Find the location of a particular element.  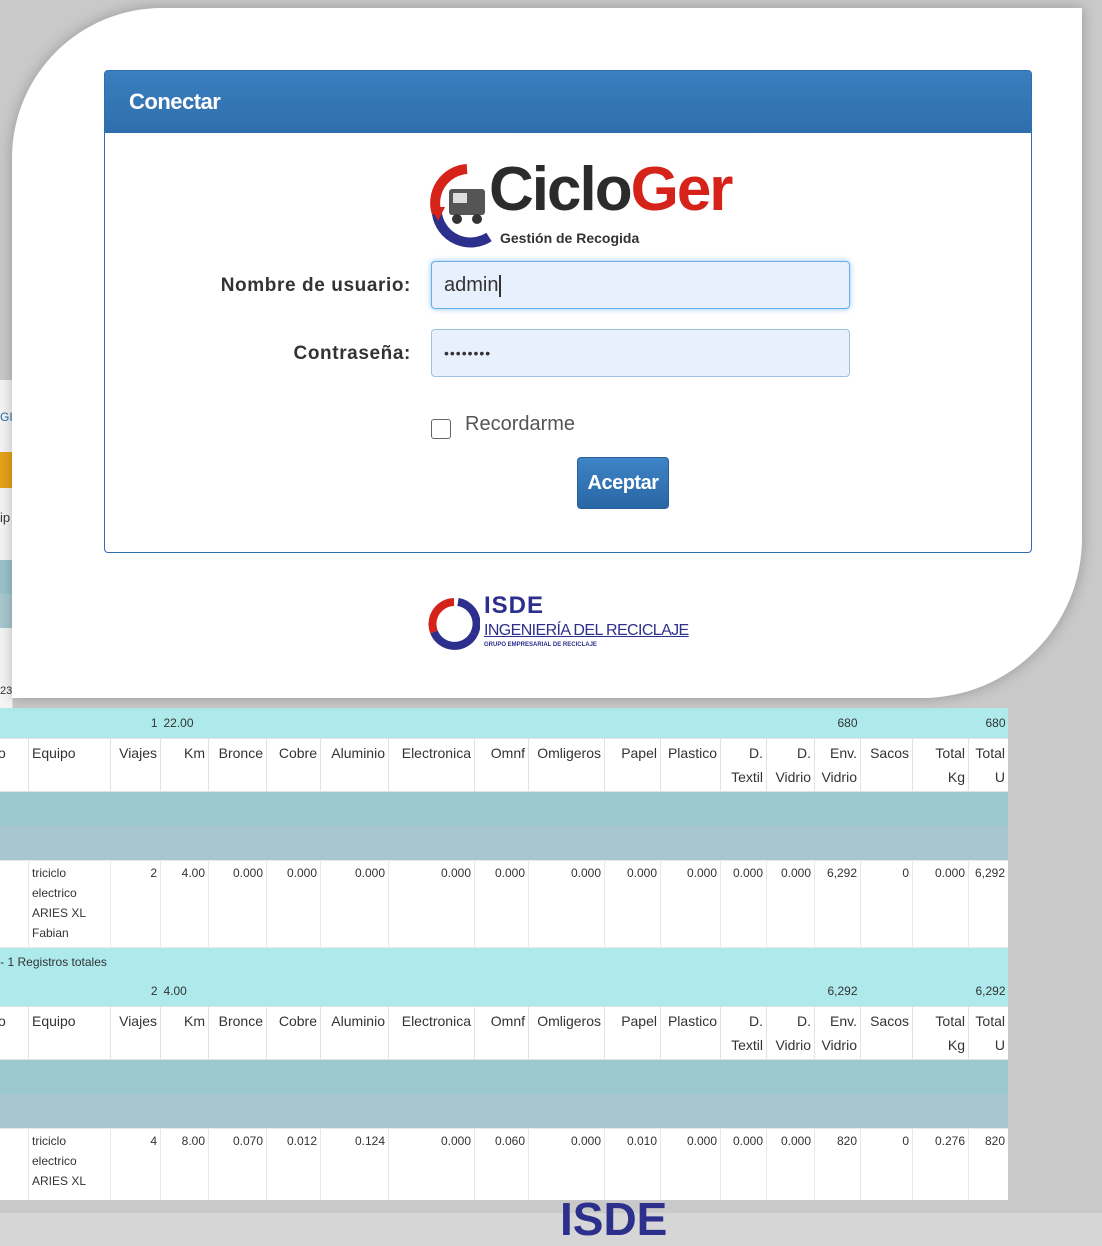

report-count-row: 23 - 1 Registros totales is located at coordinates (504, 961).